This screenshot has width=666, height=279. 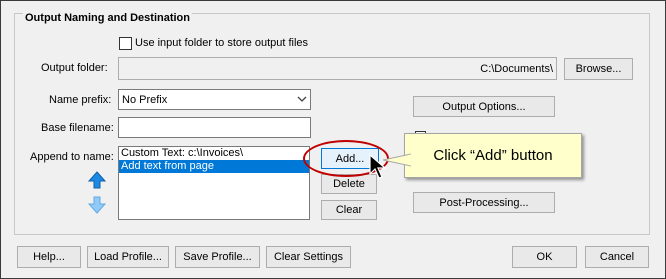 I want to click on name-prefix-value: No Prefix, so click(x=145, y=99).